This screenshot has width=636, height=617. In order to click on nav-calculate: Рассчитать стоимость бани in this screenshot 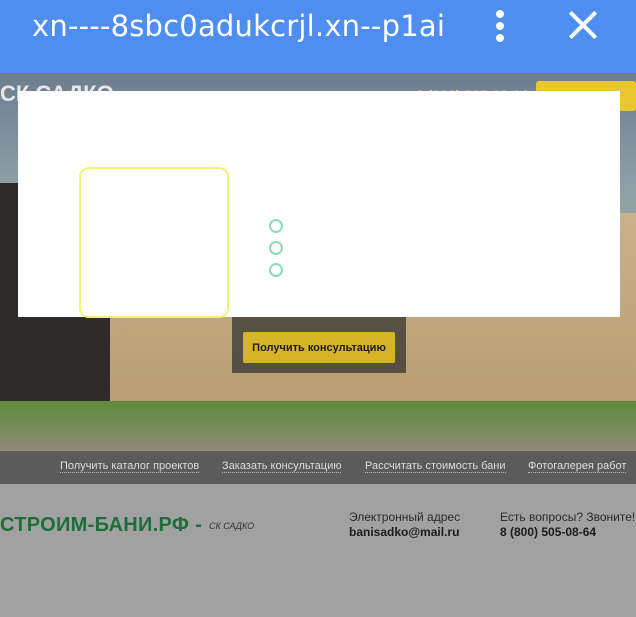, I will do `click(435, 466)`.